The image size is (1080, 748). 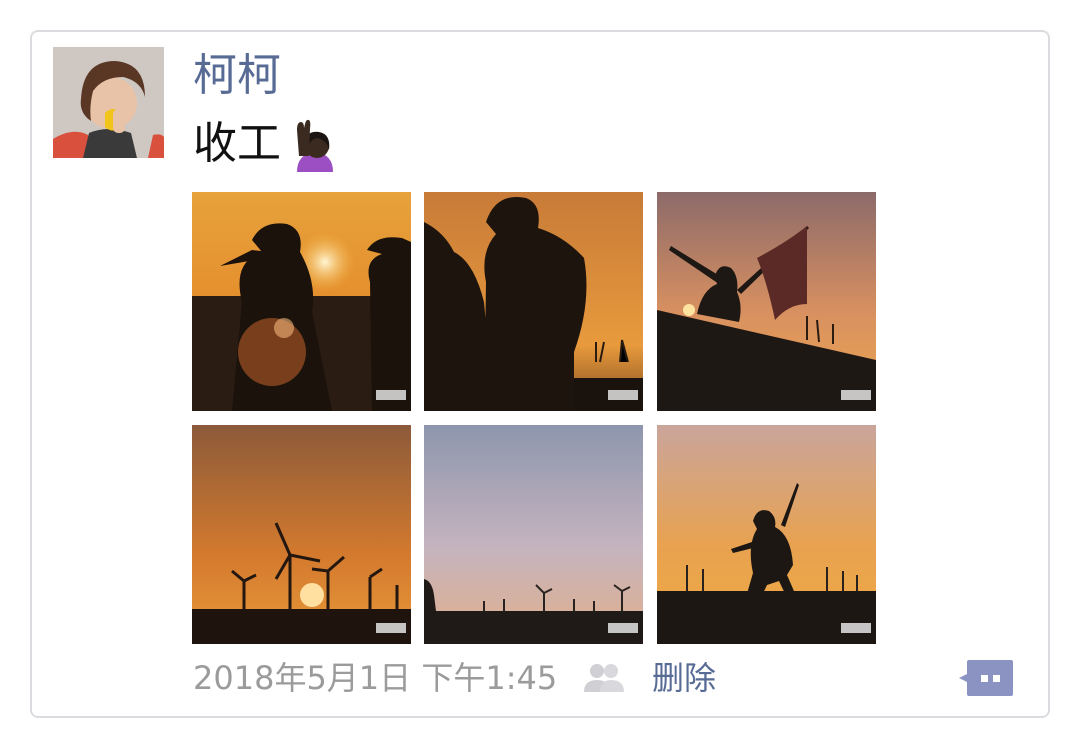 I want to click on avatar, so click(x=108, y=102).